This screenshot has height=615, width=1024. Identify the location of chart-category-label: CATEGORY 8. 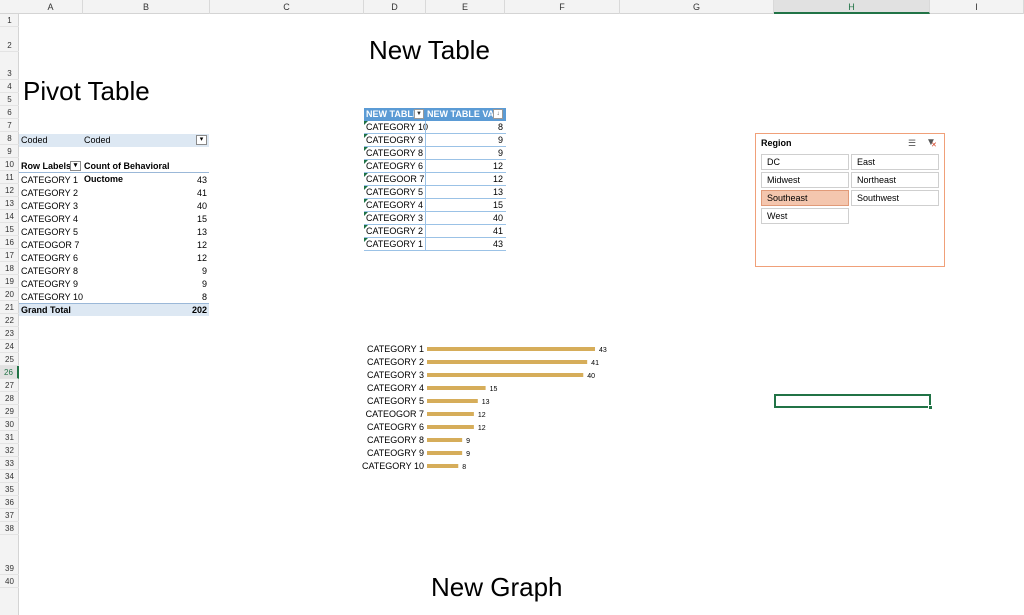
(395, 440).